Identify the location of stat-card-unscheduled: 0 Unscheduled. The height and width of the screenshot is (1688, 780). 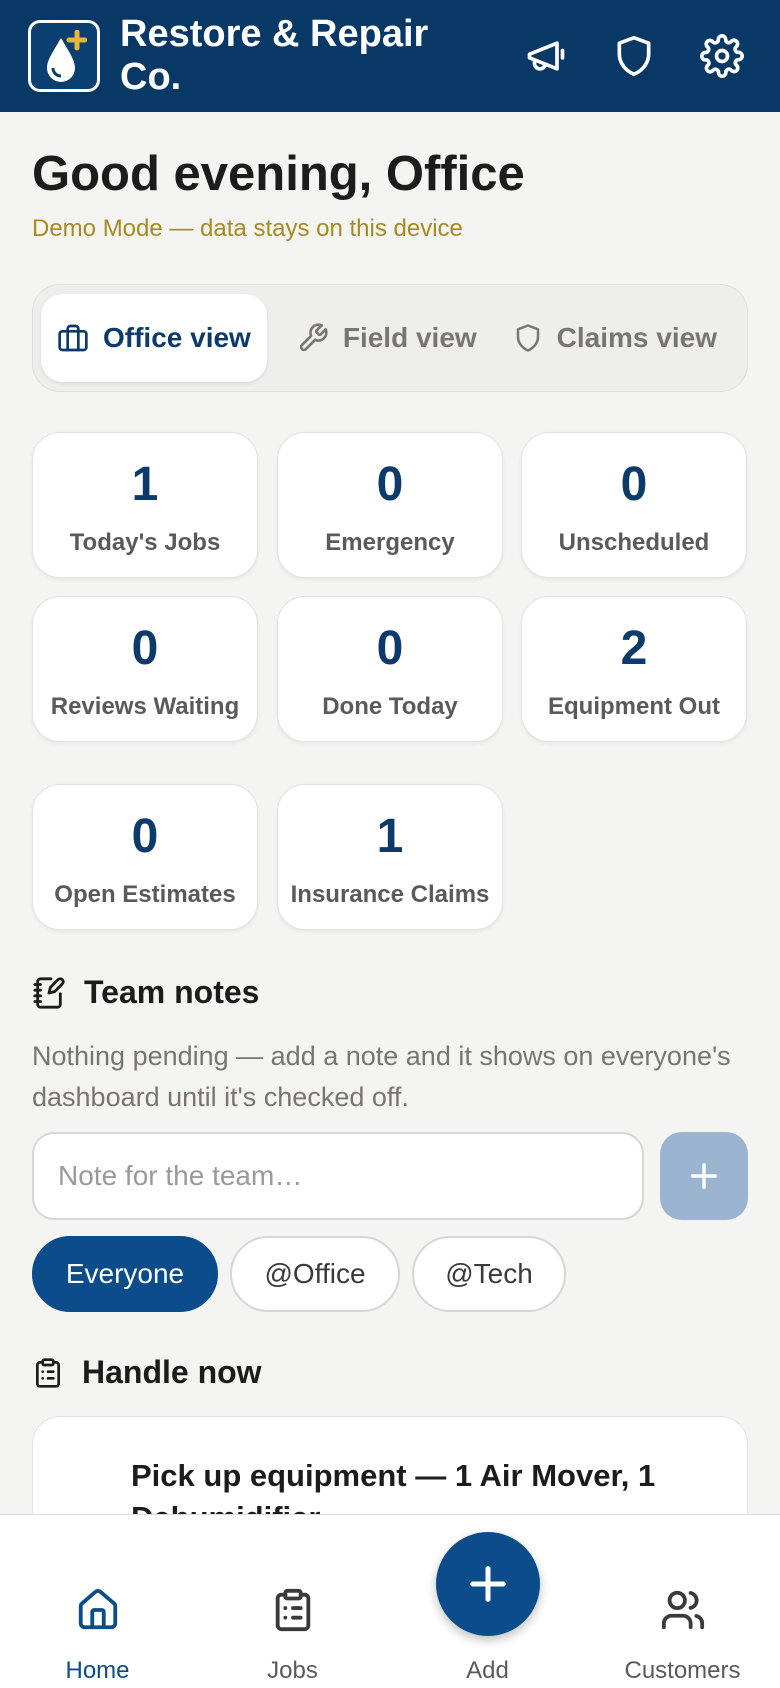
(634, 505).